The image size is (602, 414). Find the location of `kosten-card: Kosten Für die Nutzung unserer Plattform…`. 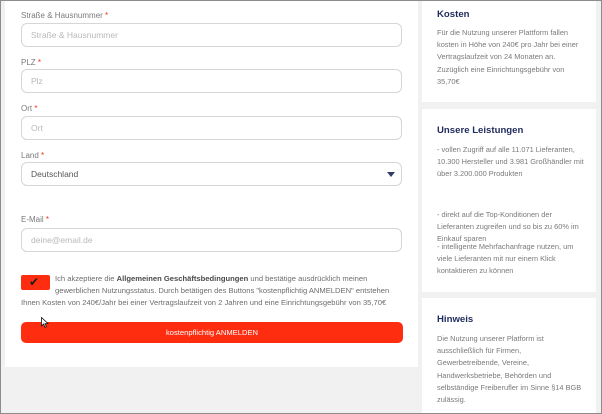

kosten-card: Kosten Für die Nutzung unserer Plattform… is located at coordinates (509, 51).